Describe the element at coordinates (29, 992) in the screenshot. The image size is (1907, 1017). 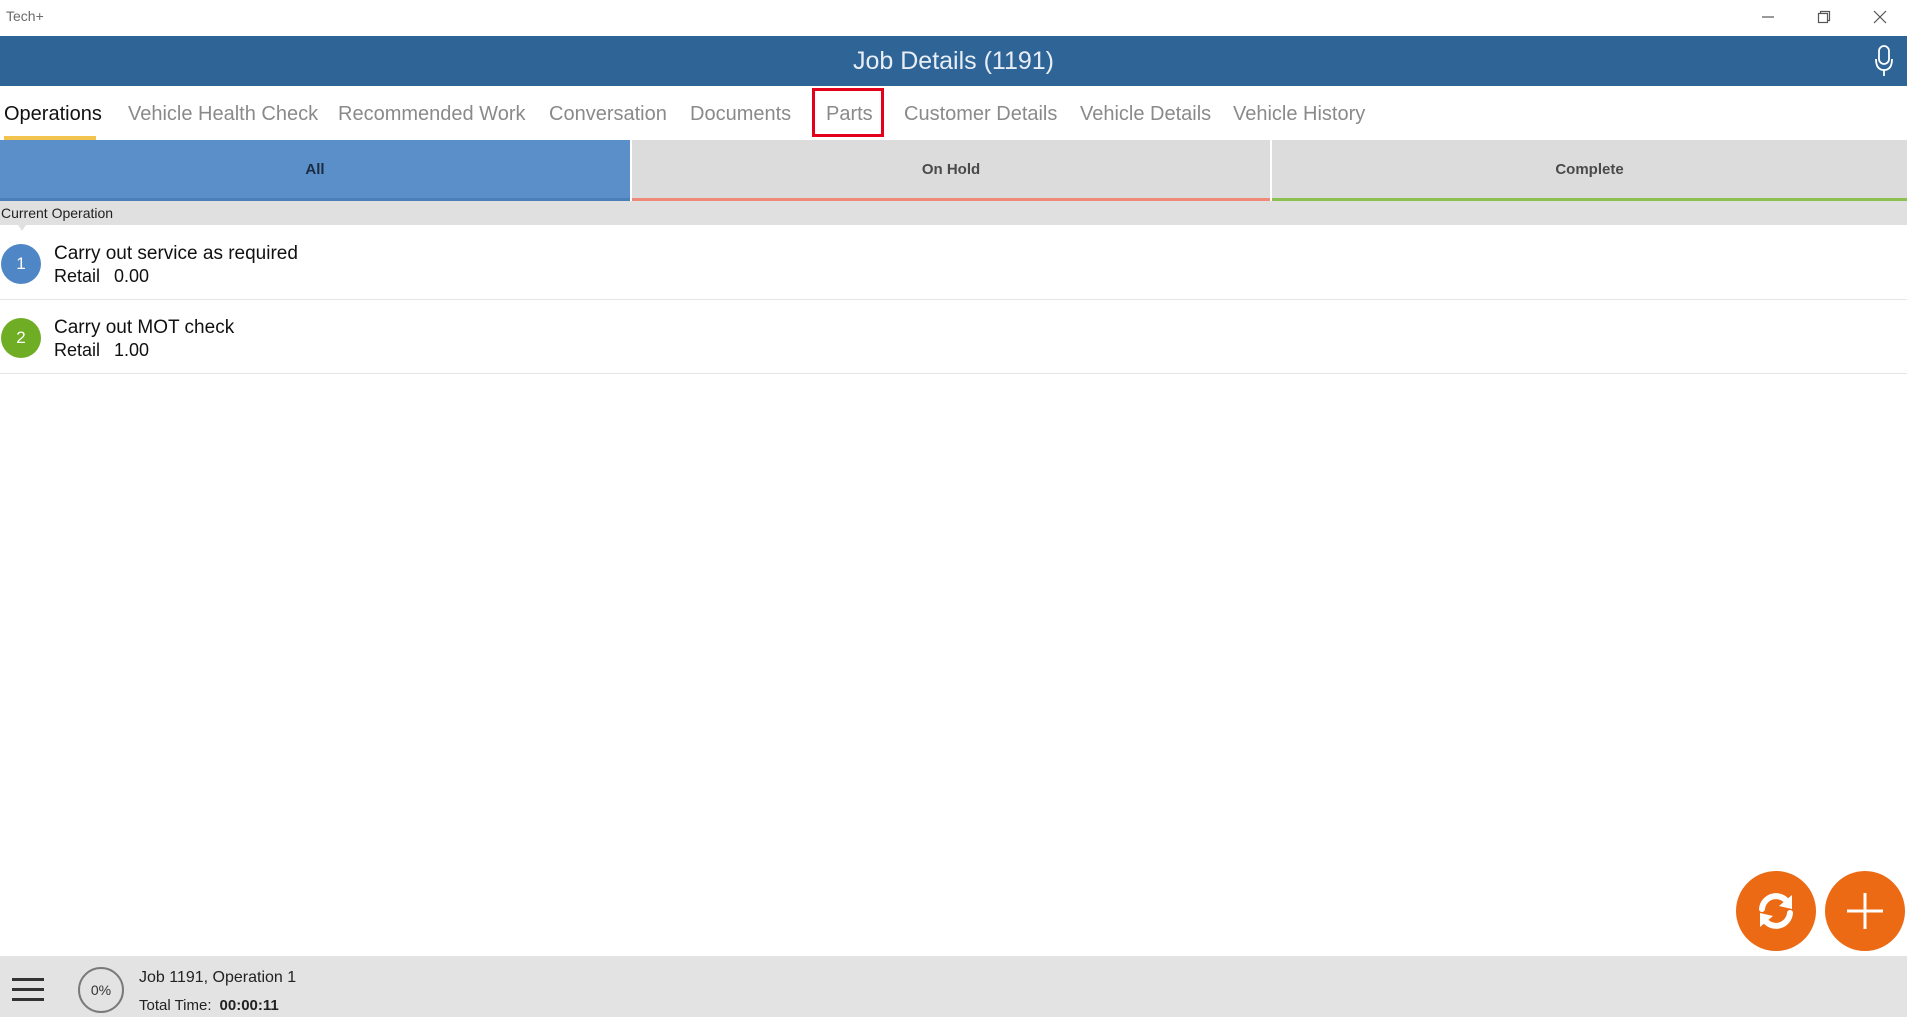
I see `hamburger-menu-icon` at that location.